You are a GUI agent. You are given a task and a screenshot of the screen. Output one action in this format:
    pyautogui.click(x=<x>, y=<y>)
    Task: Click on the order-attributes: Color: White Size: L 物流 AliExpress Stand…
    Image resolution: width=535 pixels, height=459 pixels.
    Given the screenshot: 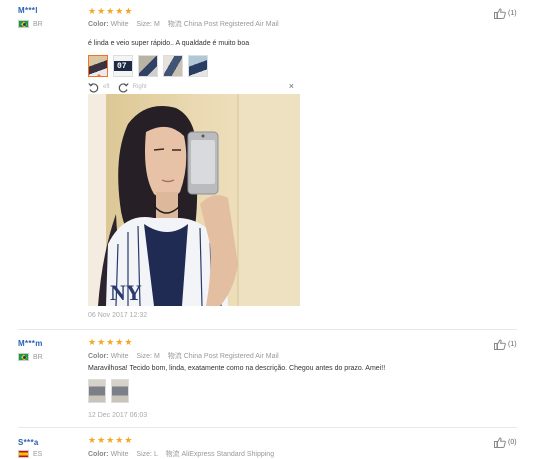 What is the action you would take?
    pyautogui.click(x=181, y=454)
    